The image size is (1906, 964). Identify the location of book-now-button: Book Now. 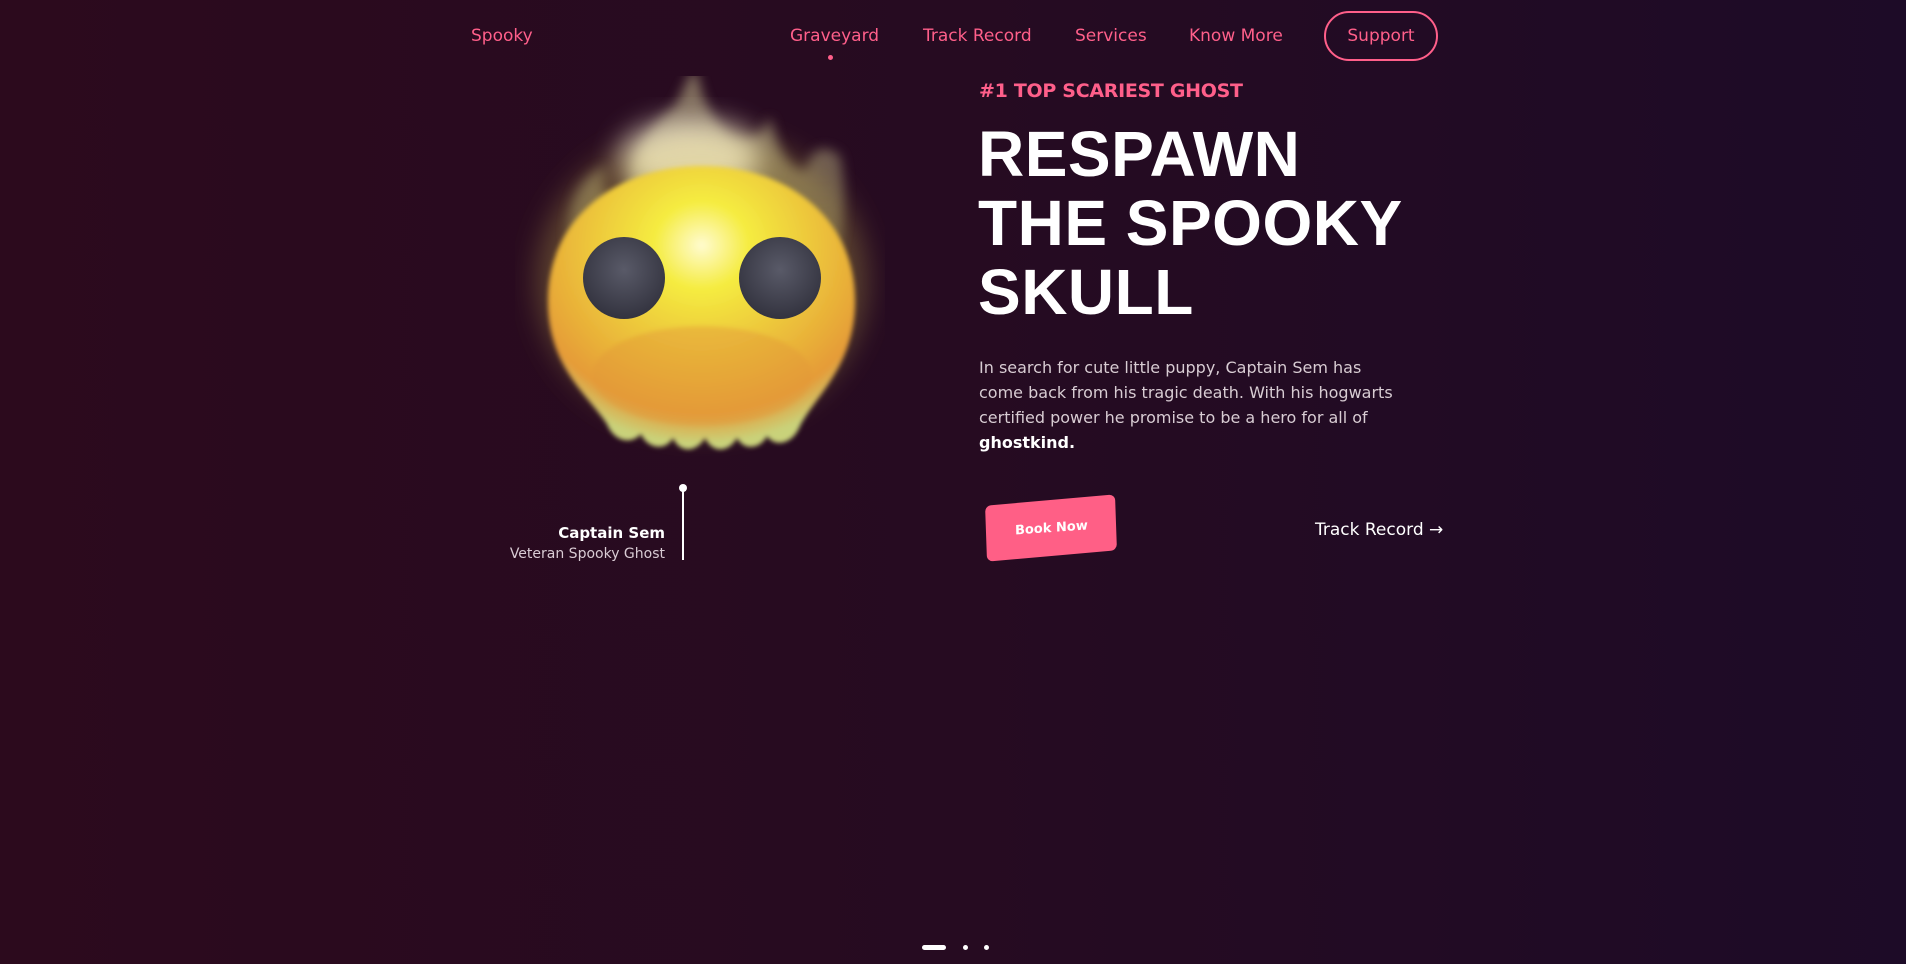
(1051, 528).